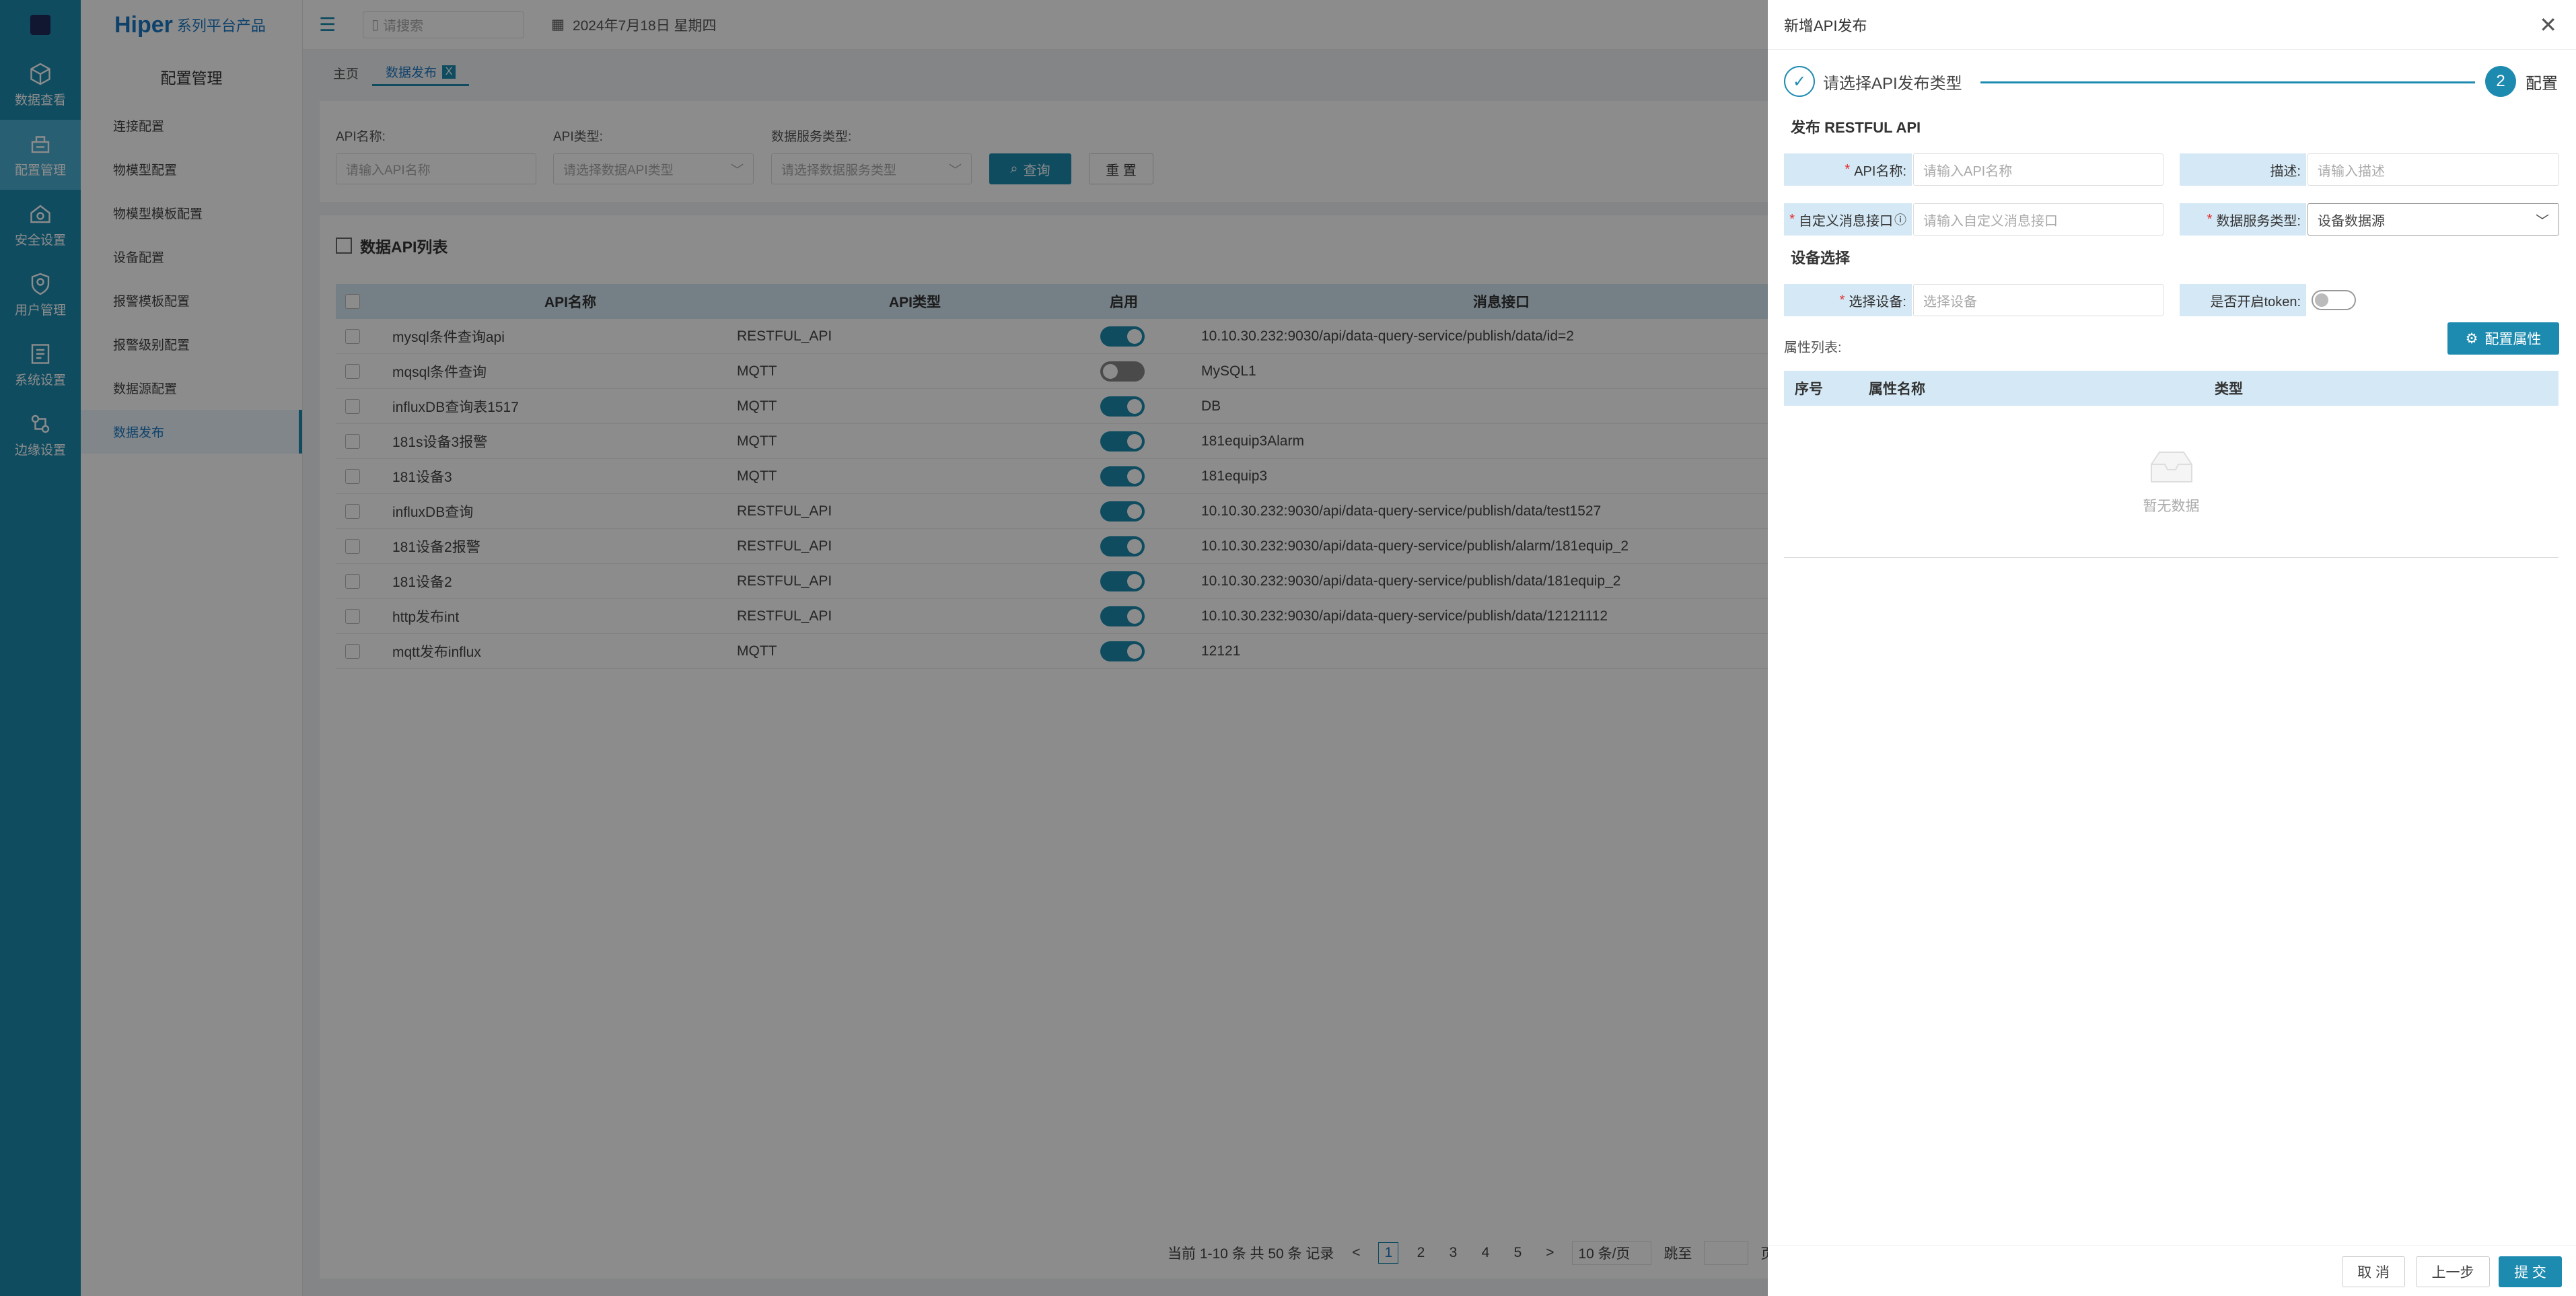 This screenshot has width=2576, height=1296. What do you see at coordinates (2171, 506) in the screenshot?
I see `empty-text: 暂无数据` at bounding box center [2171, 506].